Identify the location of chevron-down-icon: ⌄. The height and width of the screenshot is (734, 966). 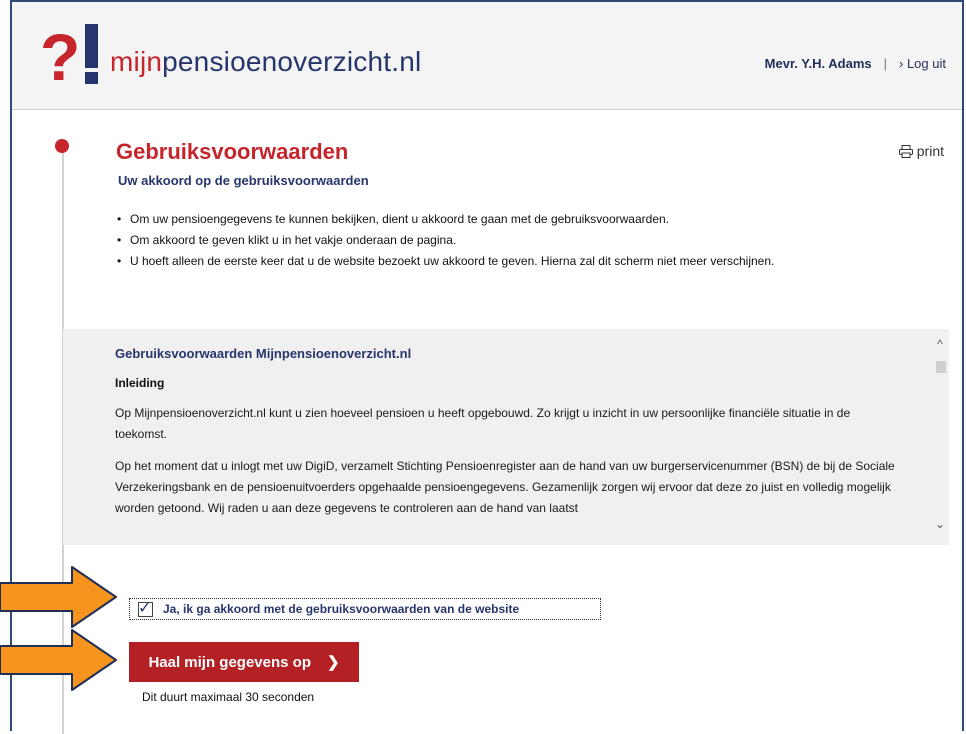
(940, 524).